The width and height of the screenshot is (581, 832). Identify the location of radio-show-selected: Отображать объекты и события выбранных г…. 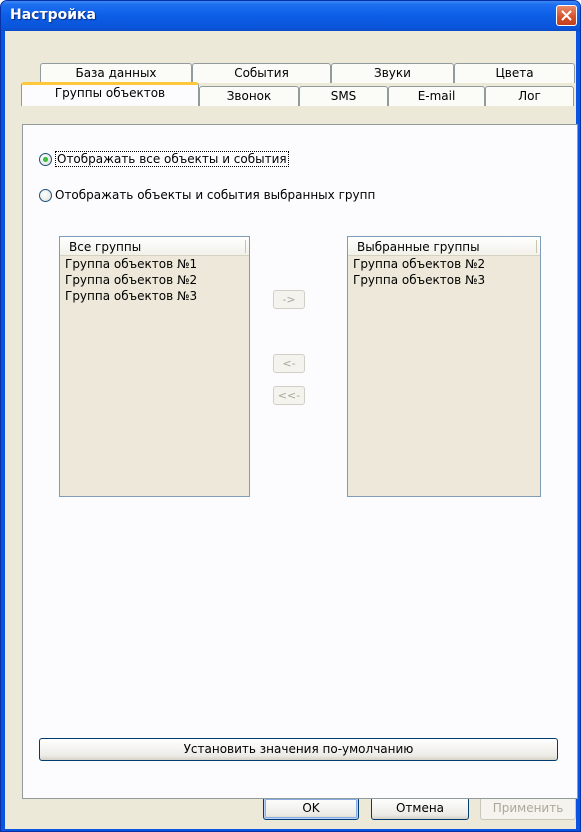
(207, 195).